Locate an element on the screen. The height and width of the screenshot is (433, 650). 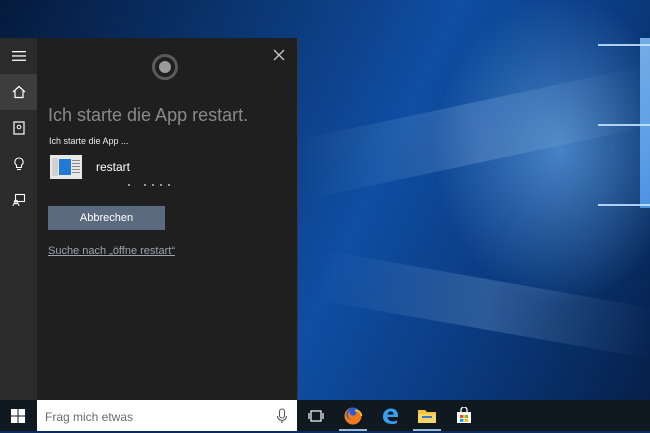
taskbar-file-explorer is located at coordinates (427, 415).